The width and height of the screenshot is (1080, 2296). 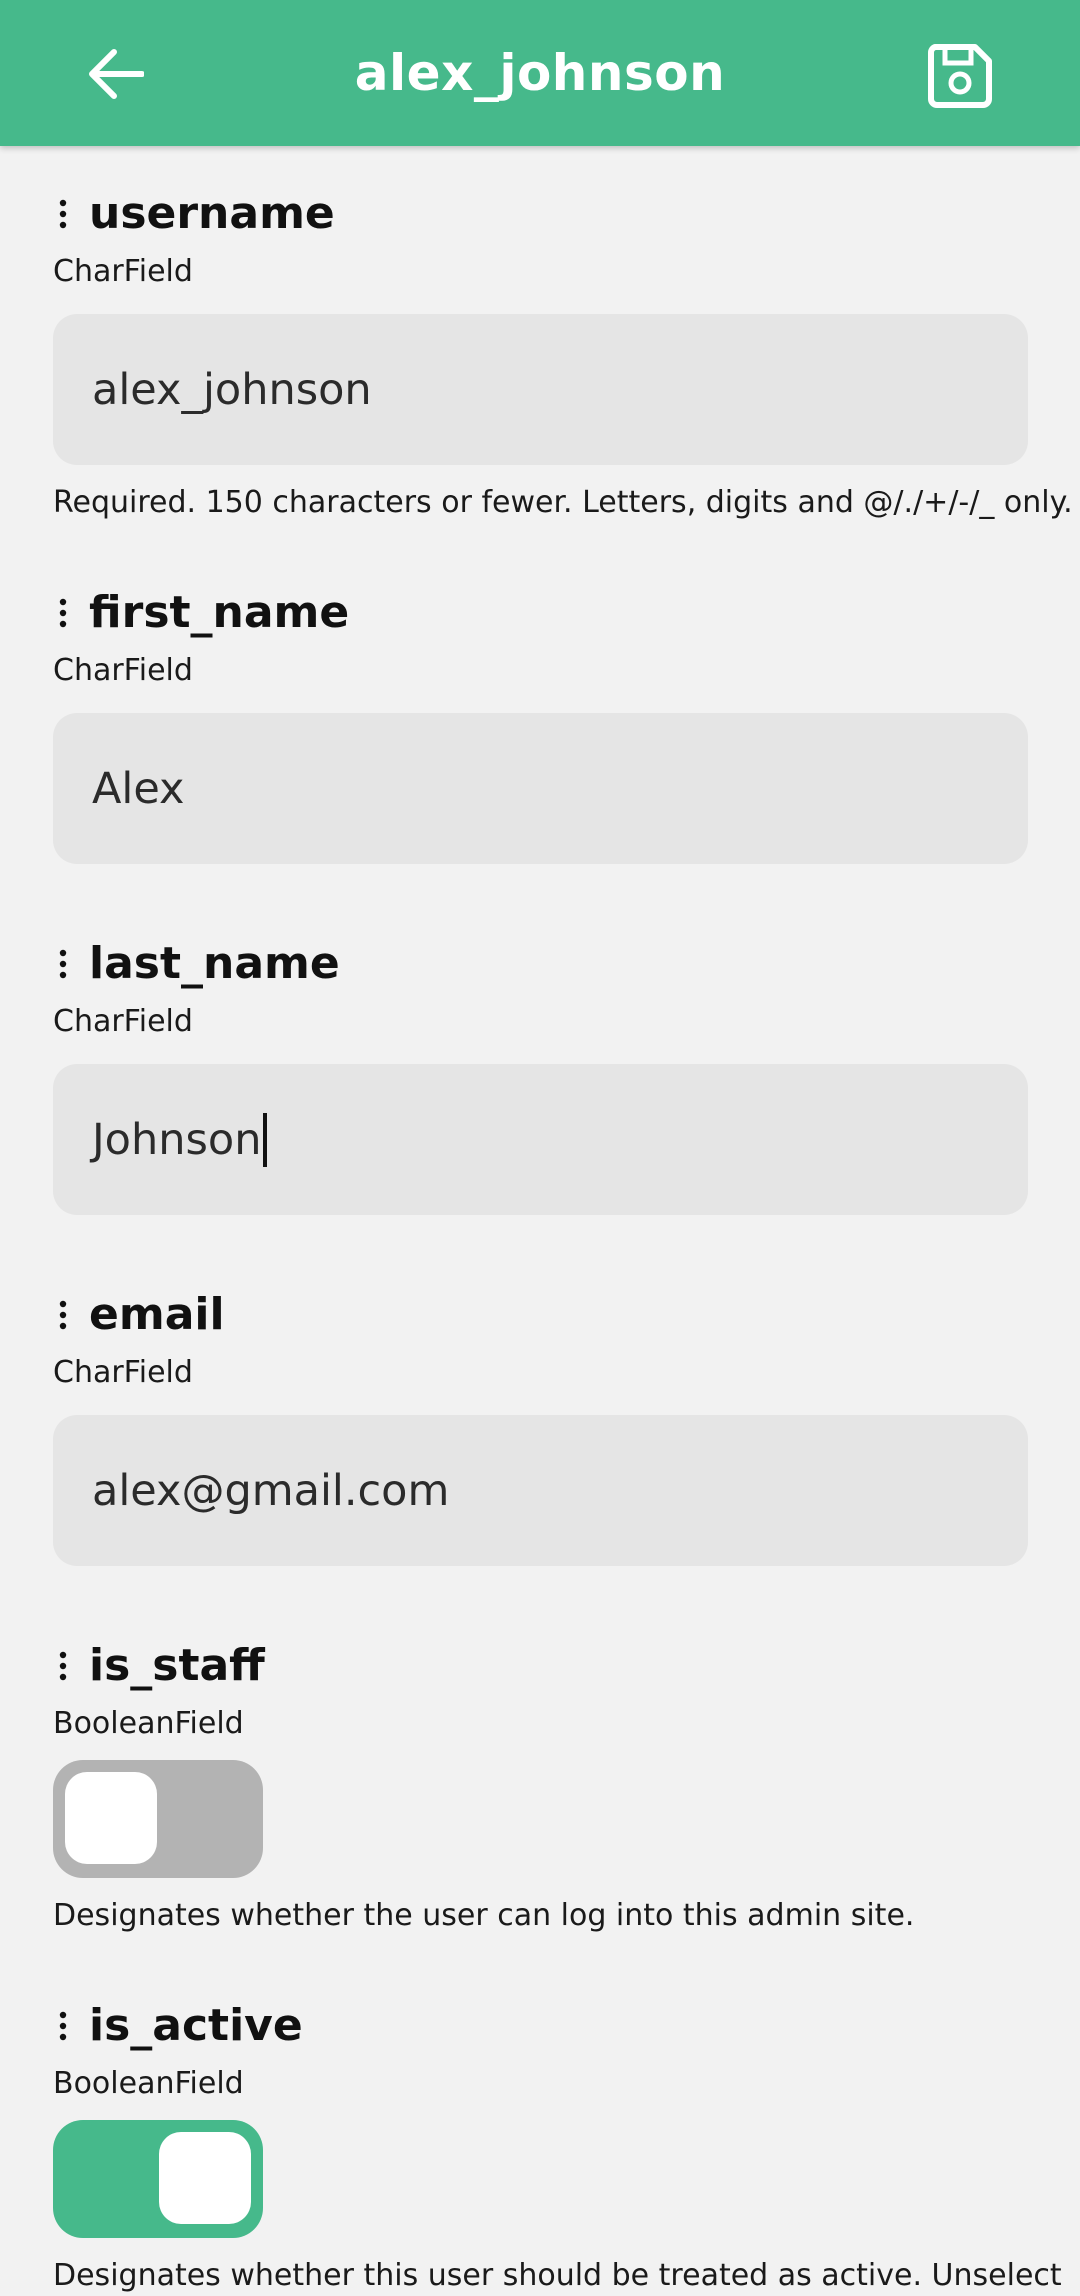 What do you see at coordinates (219, 612) in the screenshot?
I see `field-label: first_name` at bounding box center [219, 612].